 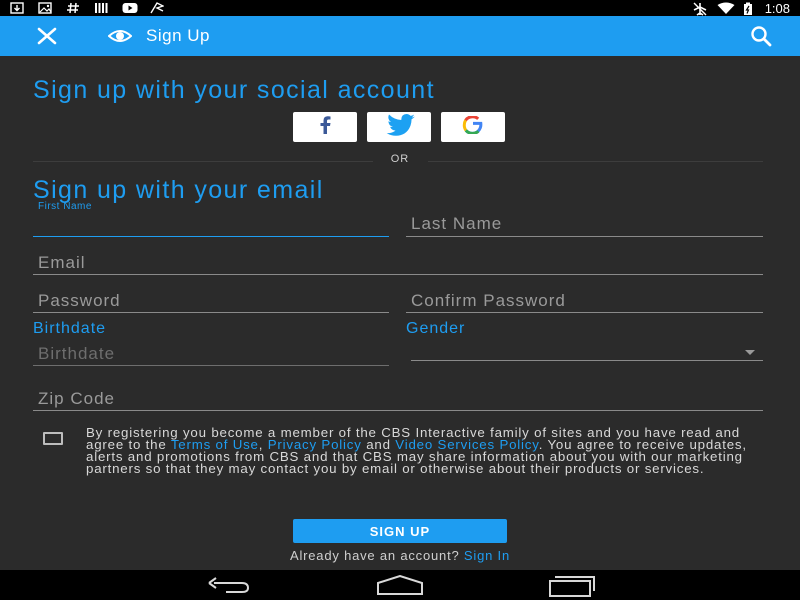 I want to click on birthdate-placeholder: Birthdate, so click(x=77, y=353).